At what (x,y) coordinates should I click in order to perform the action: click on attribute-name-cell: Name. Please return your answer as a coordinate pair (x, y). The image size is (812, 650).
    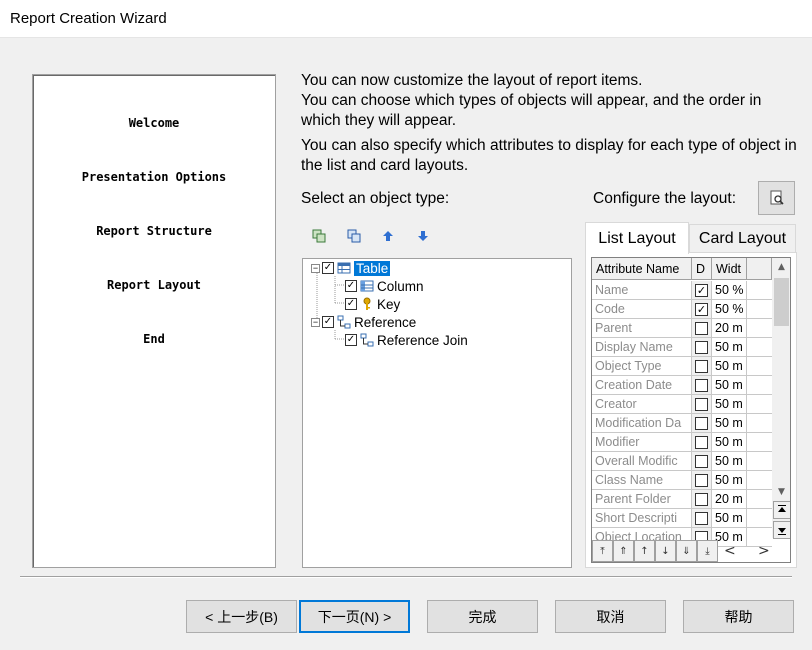
    Looking at the image, I should click on (642, 290).